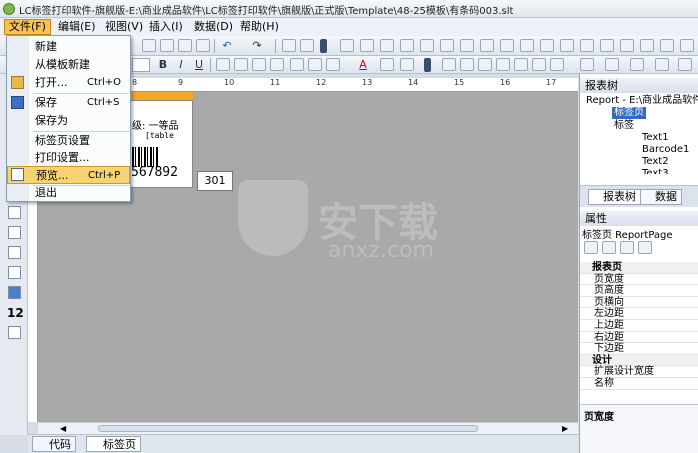 The width and height of the screenshot is (698, 453). What do you see at coordinates (213, 27) in the screenshot?
I see `menu-data: 数据(D)` at bounding box center [213, 27].